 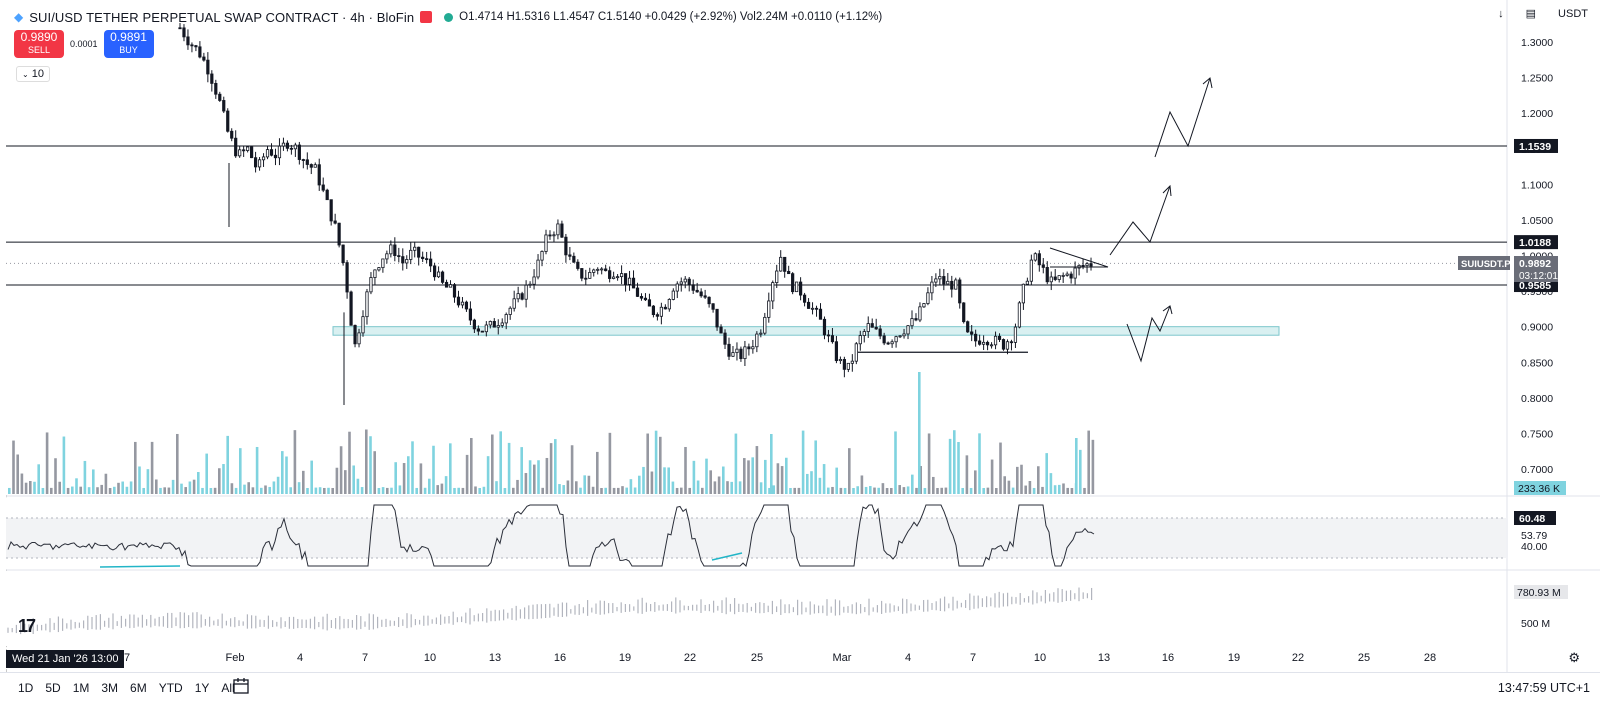 What do you see at coordinates (1573, 14) in the screenshot?
I see `currency-label: USDT` at bounding box center [1573, 14].